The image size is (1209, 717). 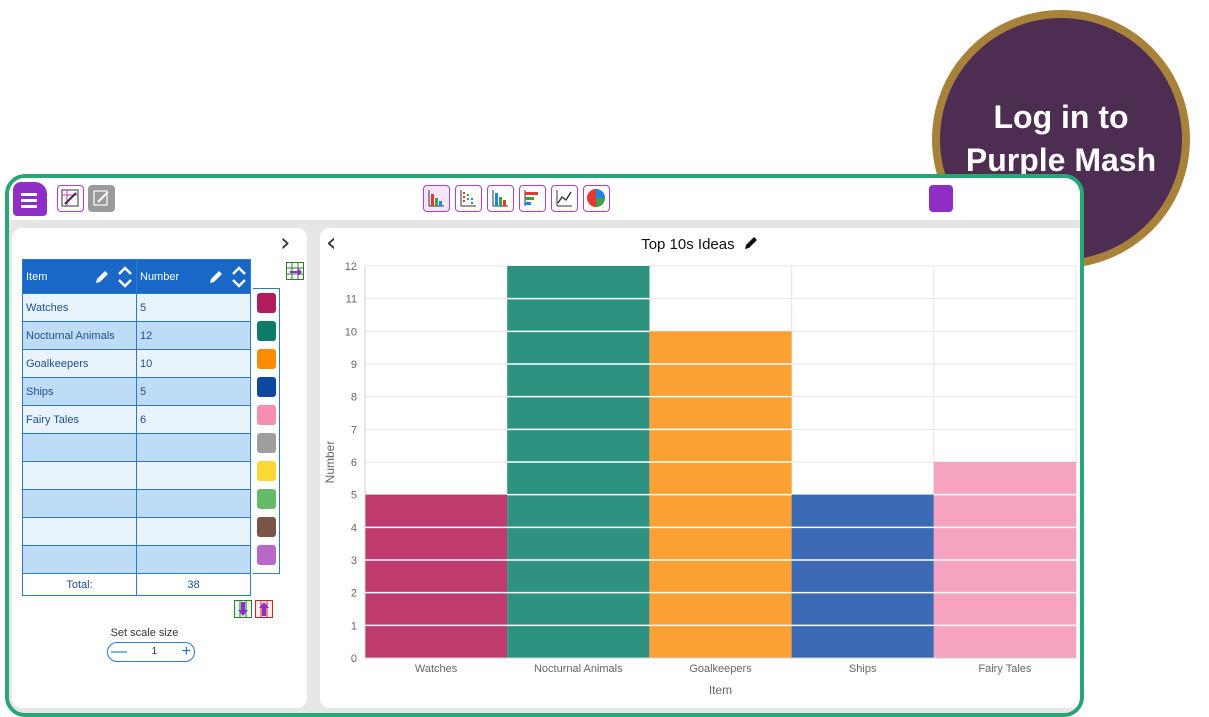 What do you see at coordinates (354, 496) in the screenshot?
I see `y-tick-label: 5` at bounding box center [354, 496].